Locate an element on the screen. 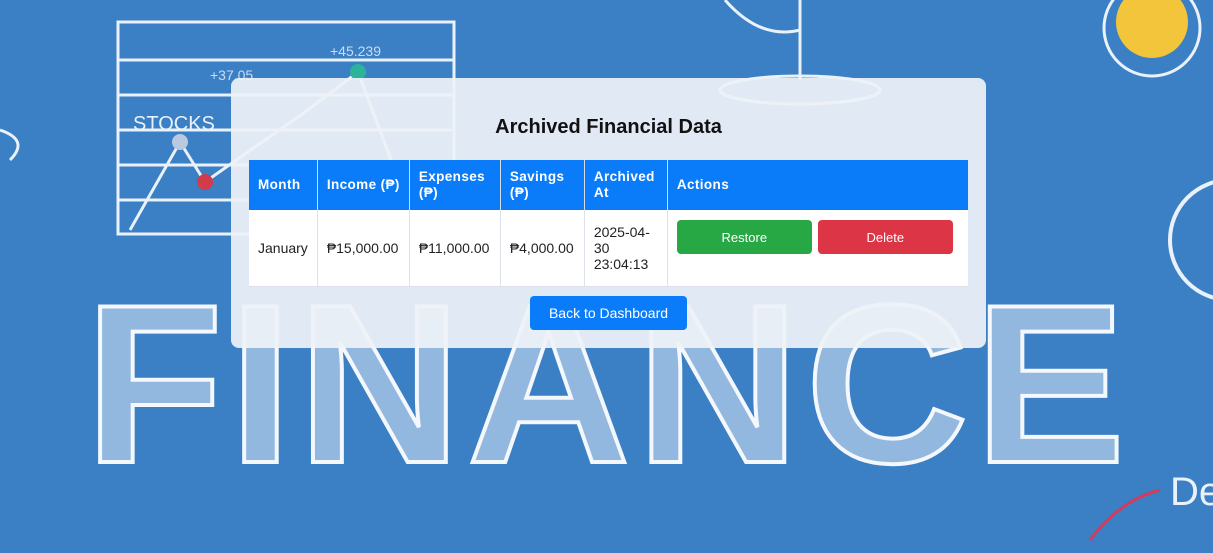  cell-income: ₱15,000.00 is located at coordinates (363, 248).